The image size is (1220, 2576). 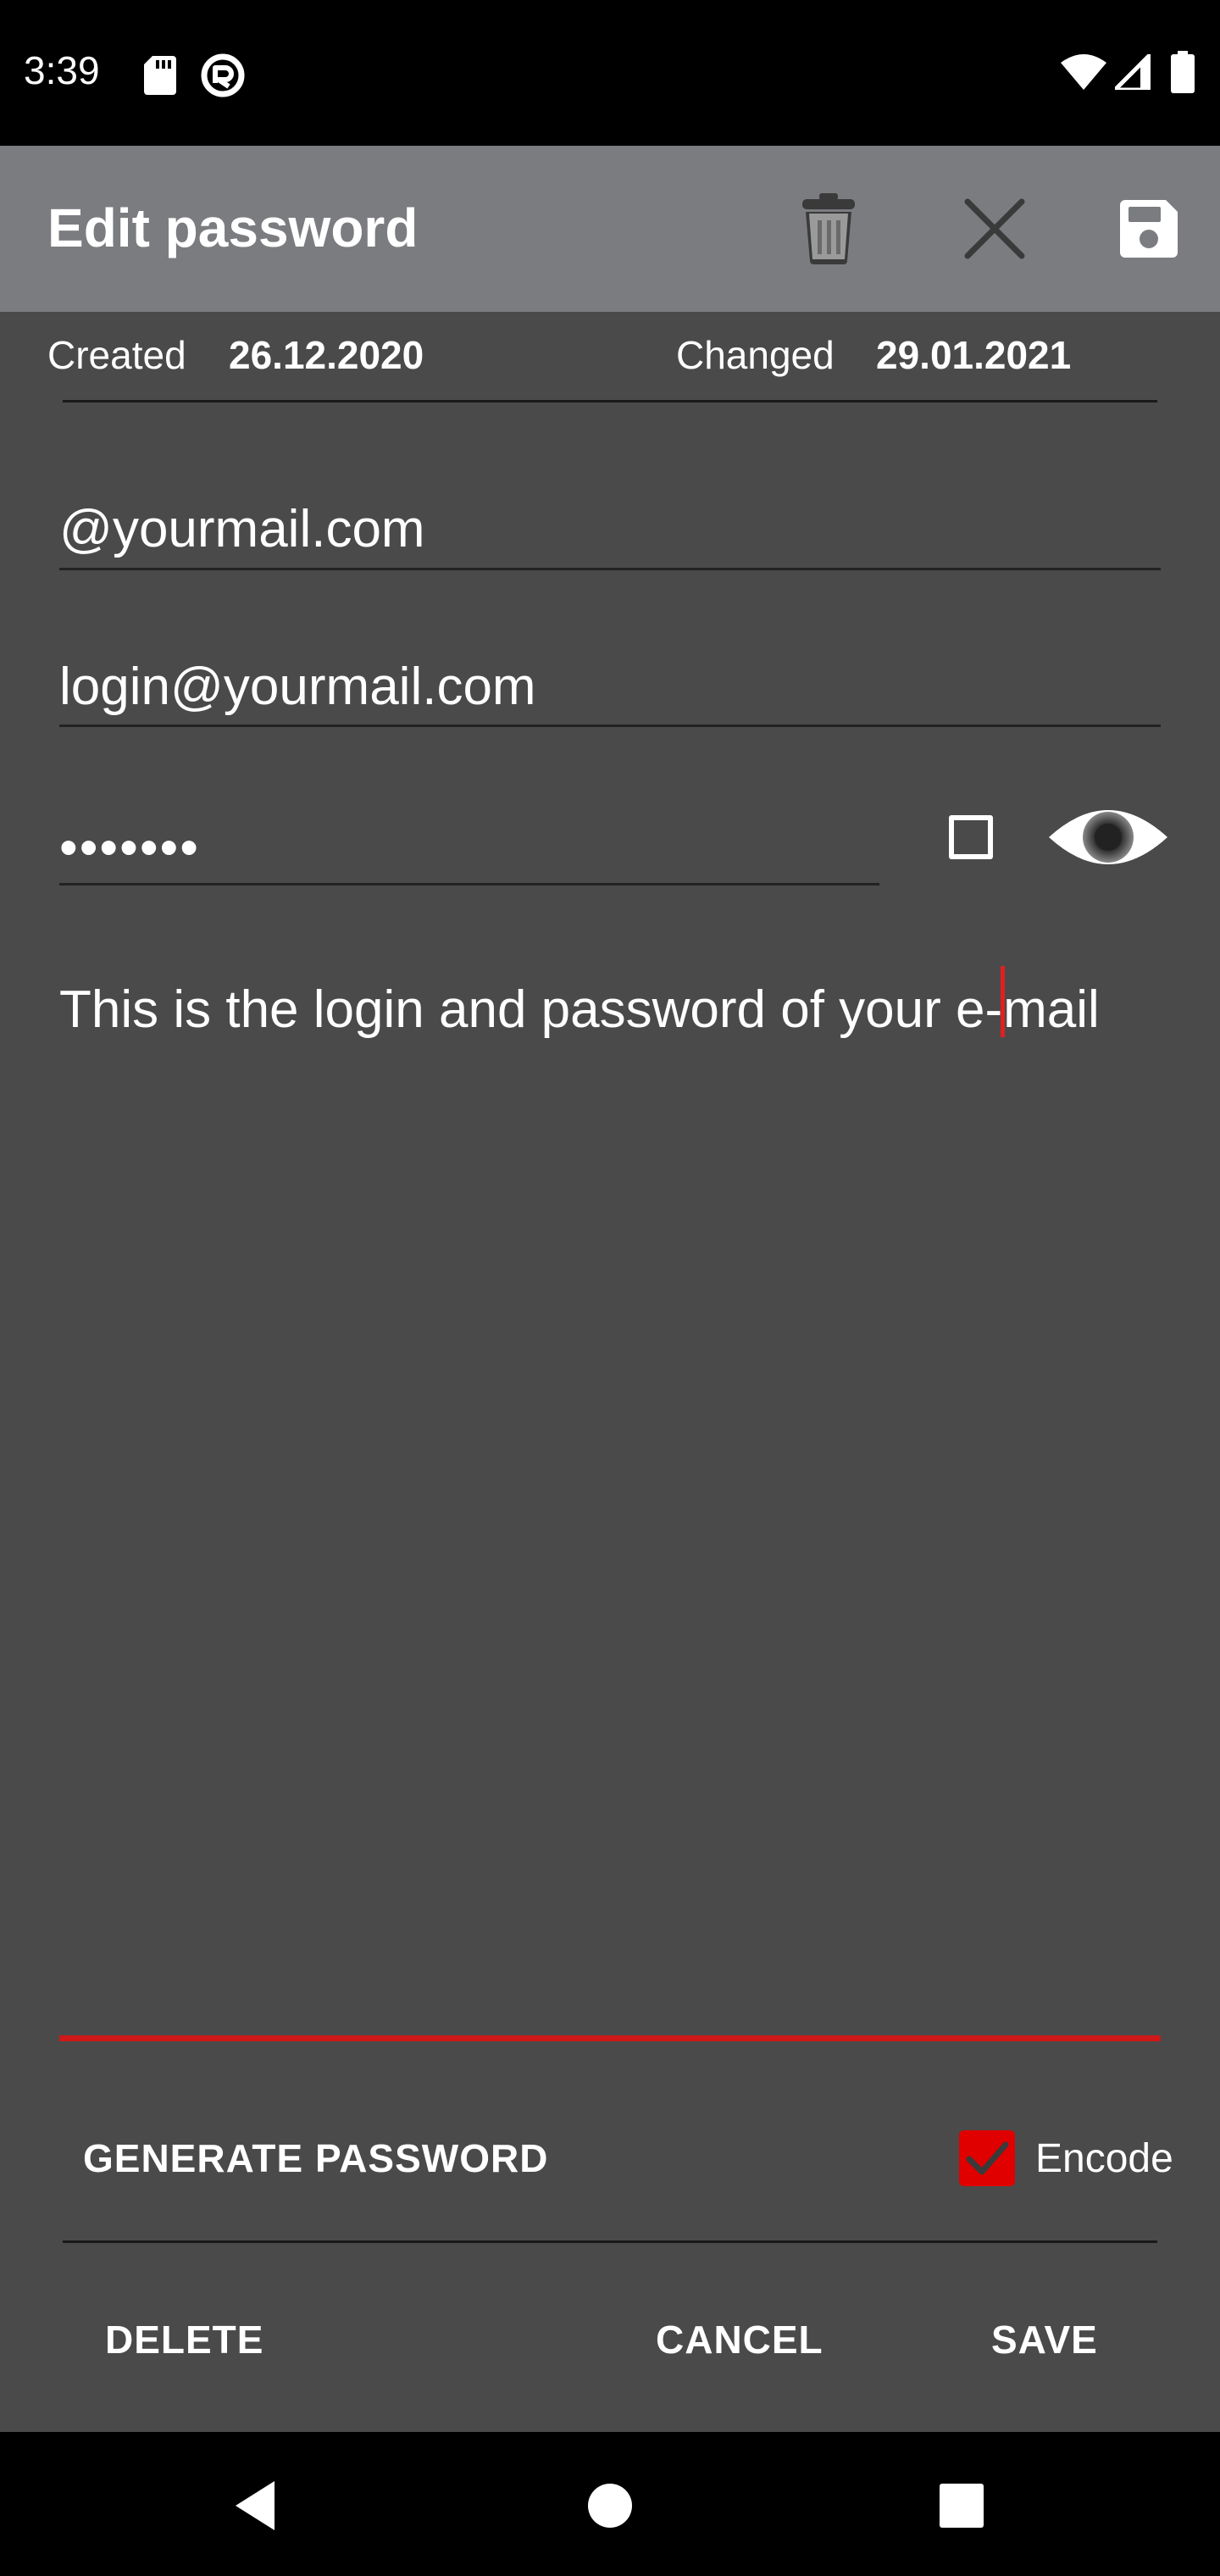 I want to click on vpn-icon, so click(x=223, y=75).